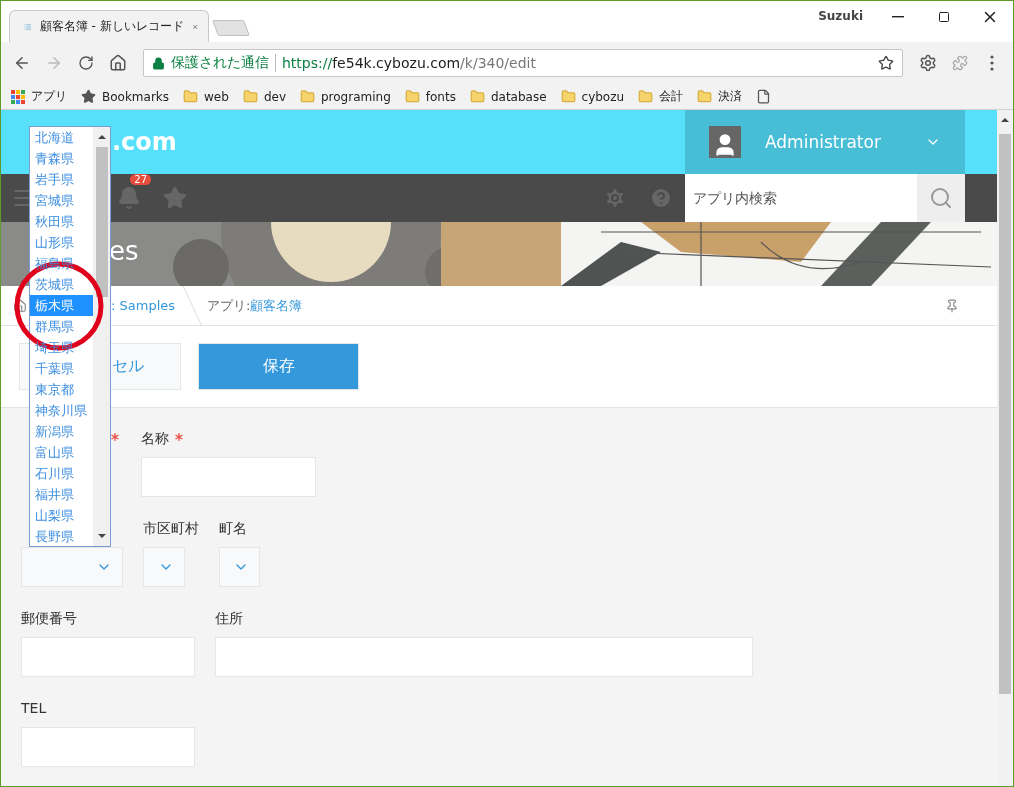  What do you see at coordinates (124, 251) in the screenshot?
I see `space-title: es` at bounding box center [124, 251].